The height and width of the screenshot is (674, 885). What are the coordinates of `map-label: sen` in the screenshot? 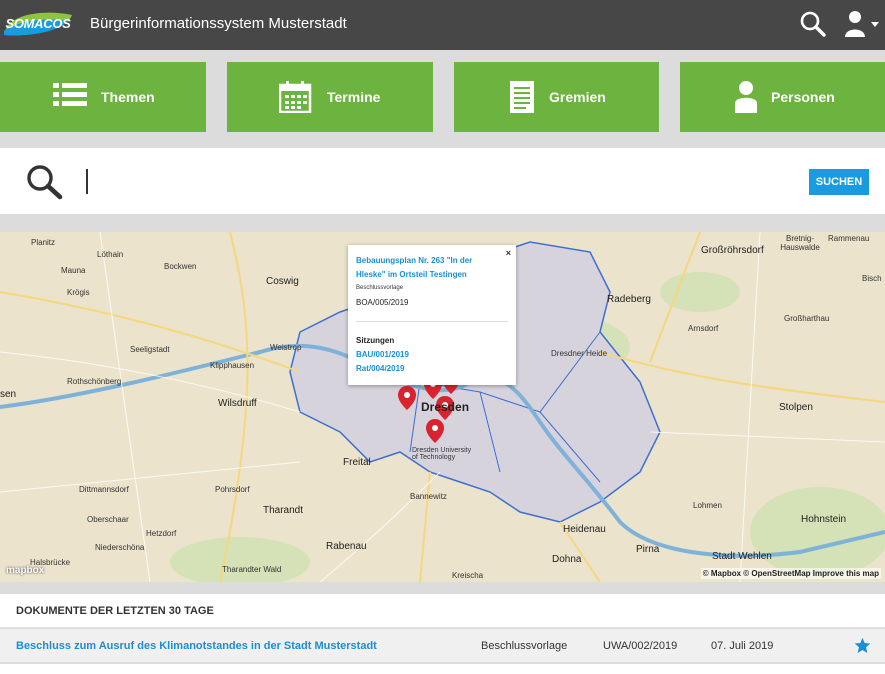 It's located at (8, 394).